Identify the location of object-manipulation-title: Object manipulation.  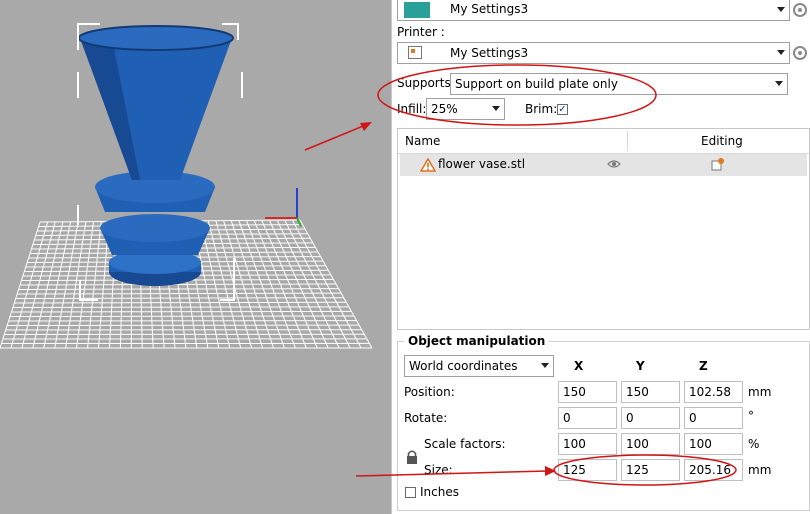
(477, 341).